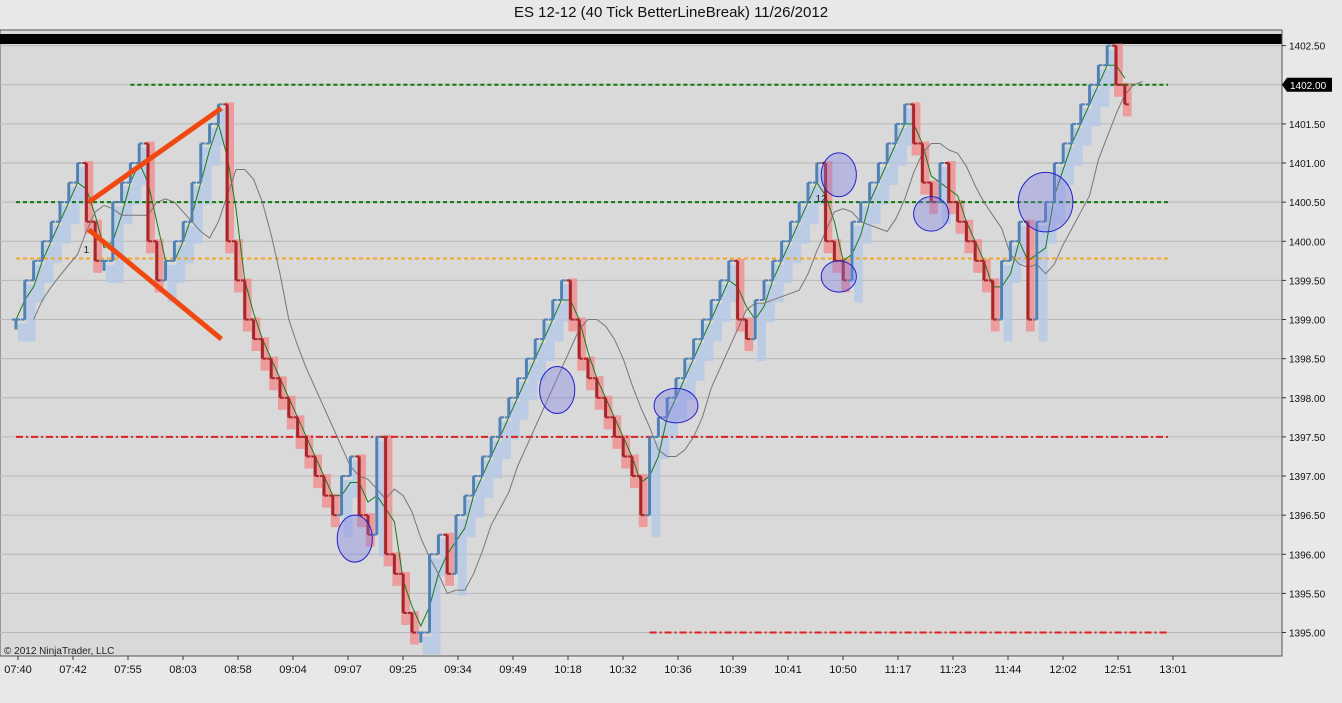 This screenshot has width=1342, height=703. What do you see at coordinates (822, 199) in the screenshot?
I see `annotation-text: 12` at bounding box center [822, 199].